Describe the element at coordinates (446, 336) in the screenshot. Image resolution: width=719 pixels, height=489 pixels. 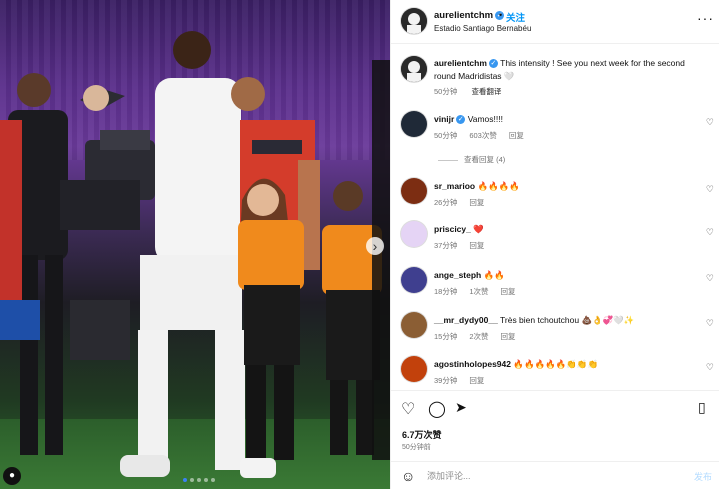
I see `comment-time: 15分钟` at that location.